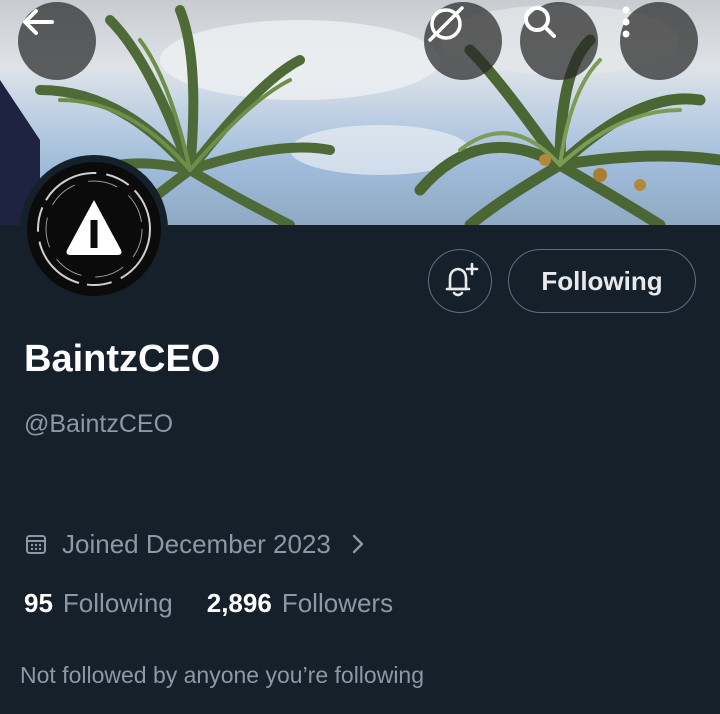  What do you see at coordinates (122, 359) in the screenshot?
I see `display-name: BaintzCEO` at bounding box center [122, 359].